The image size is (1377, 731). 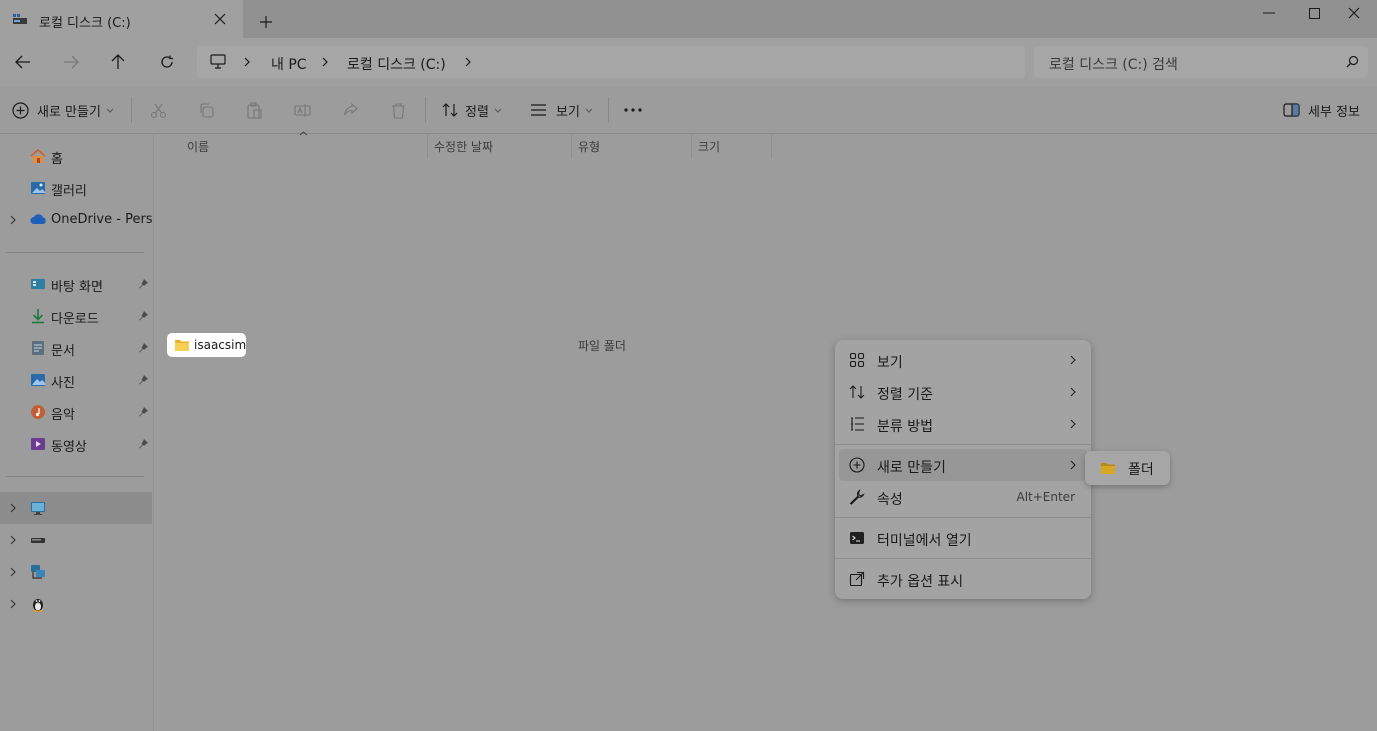 I want to click on menu-item-label: 정렬 기준, so click(x=905, y=395).